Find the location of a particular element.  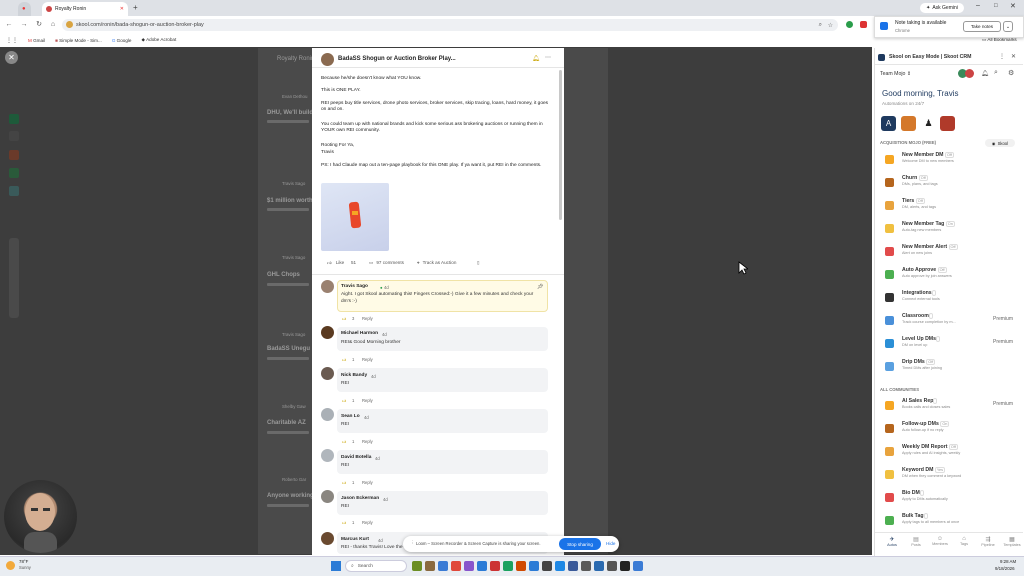

zoom-icon: ⌕ is located at coordinates (820, 25).